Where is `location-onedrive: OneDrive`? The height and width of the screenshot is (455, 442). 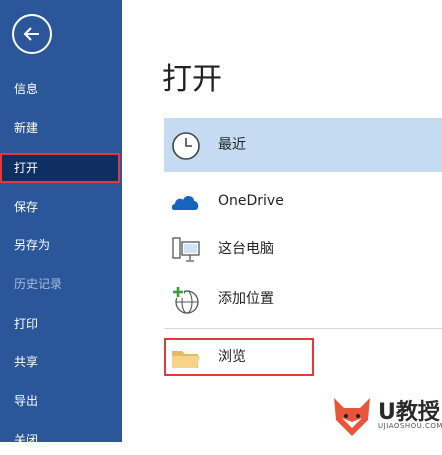
location-onedrive: OneDrive is located at coordinates (303, 201).